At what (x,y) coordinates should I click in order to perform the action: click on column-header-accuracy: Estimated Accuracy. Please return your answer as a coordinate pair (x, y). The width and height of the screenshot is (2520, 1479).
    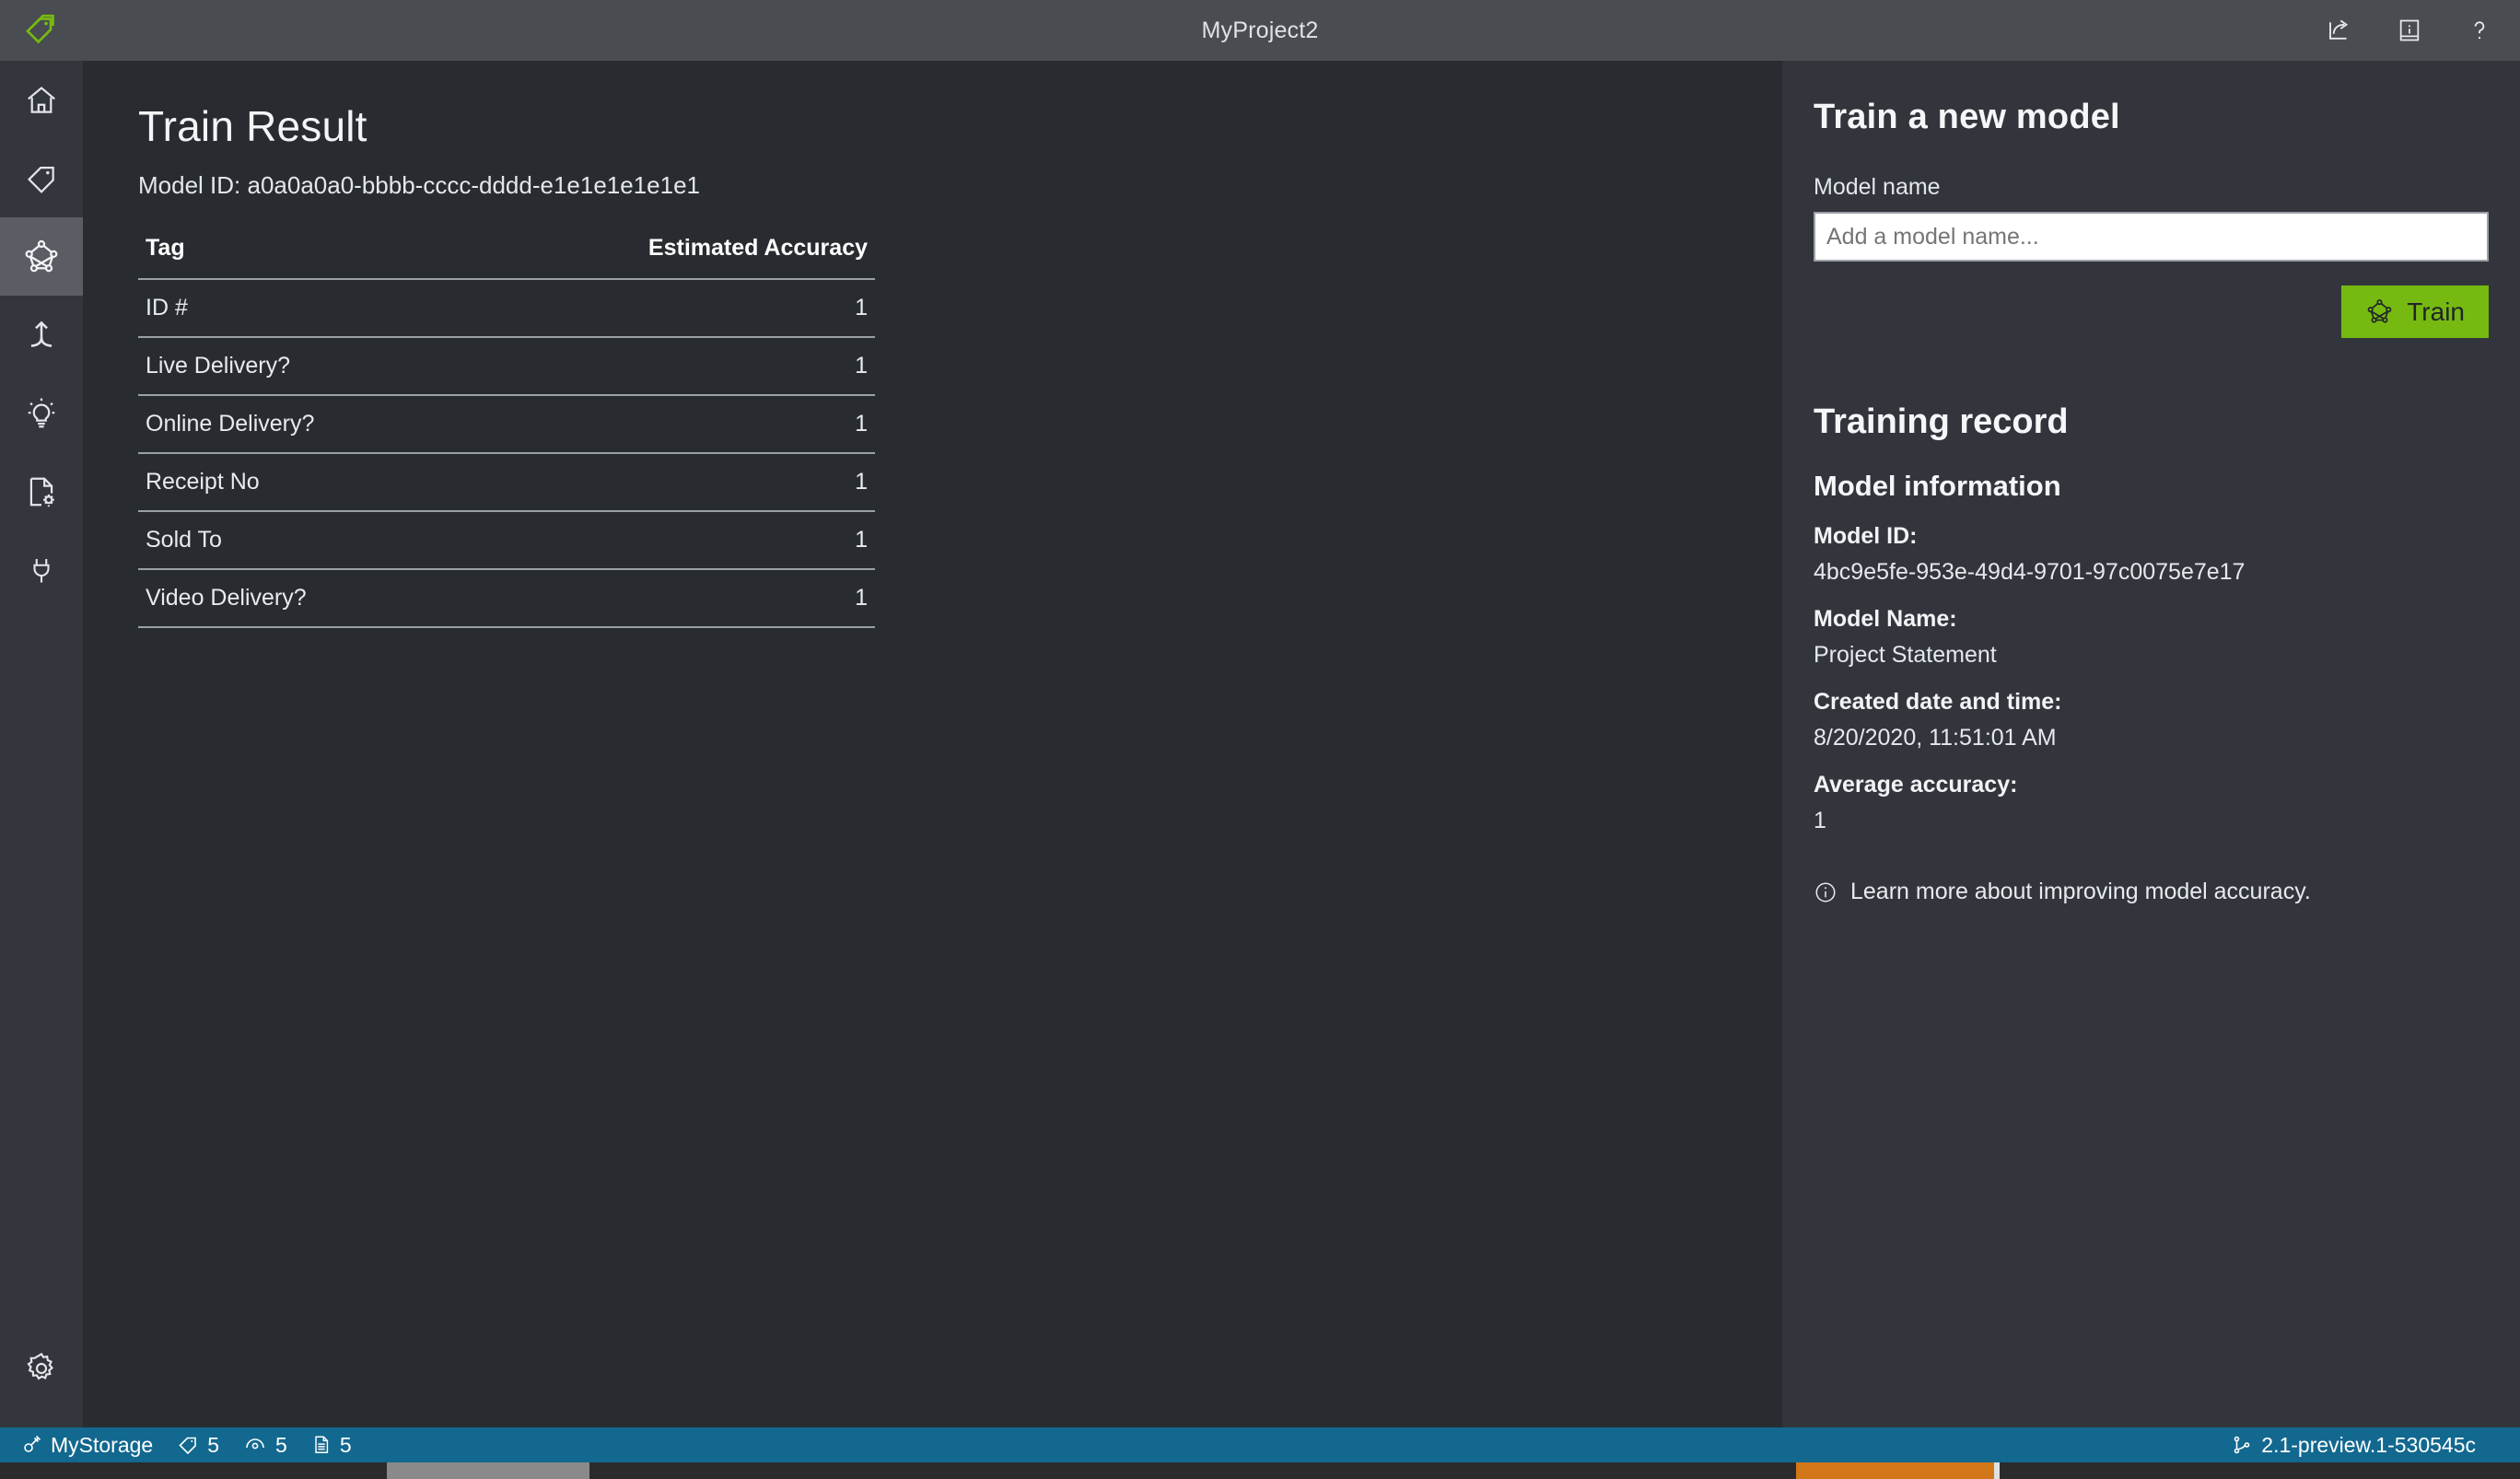
    Looking at the image, I should click on (668, 255).